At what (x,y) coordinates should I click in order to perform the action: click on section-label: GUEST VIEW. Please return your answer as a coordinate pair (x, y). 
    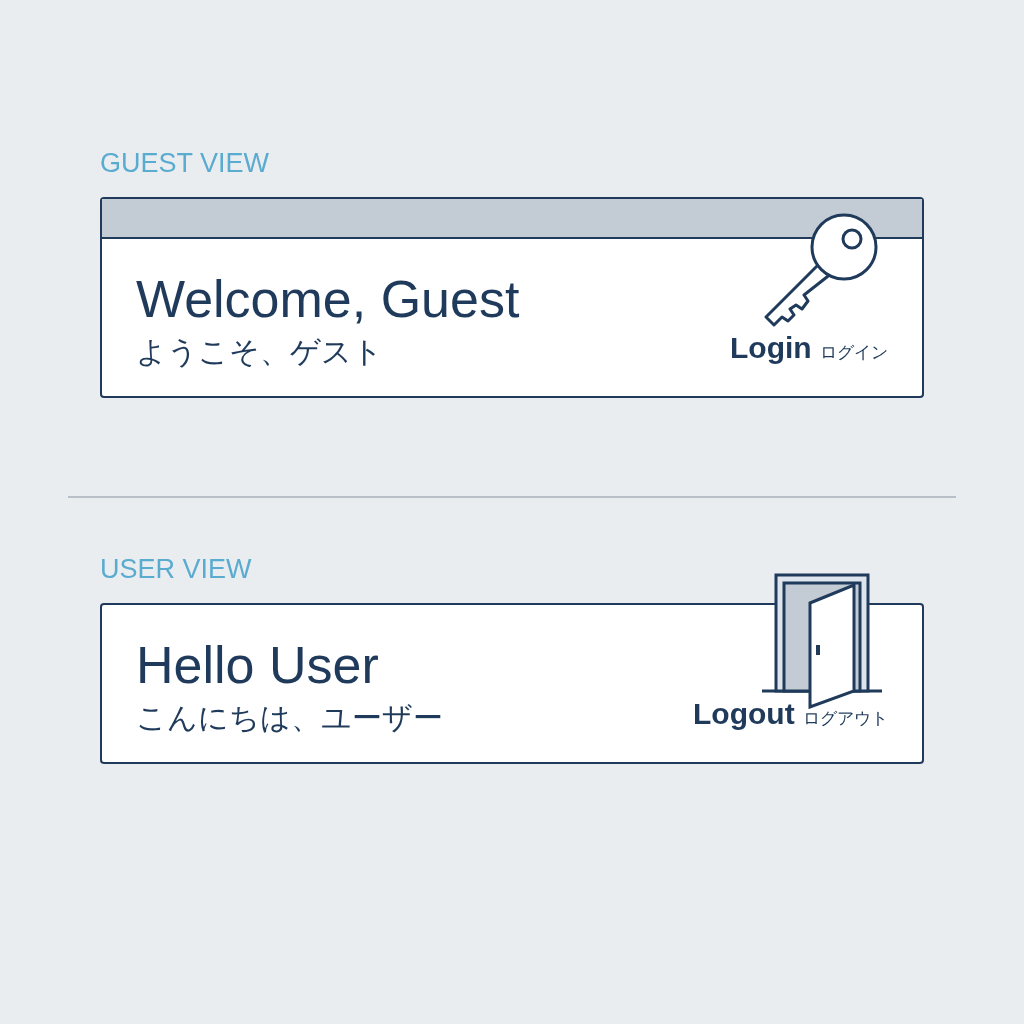
    Looking at the image, I should click on (185, 163).